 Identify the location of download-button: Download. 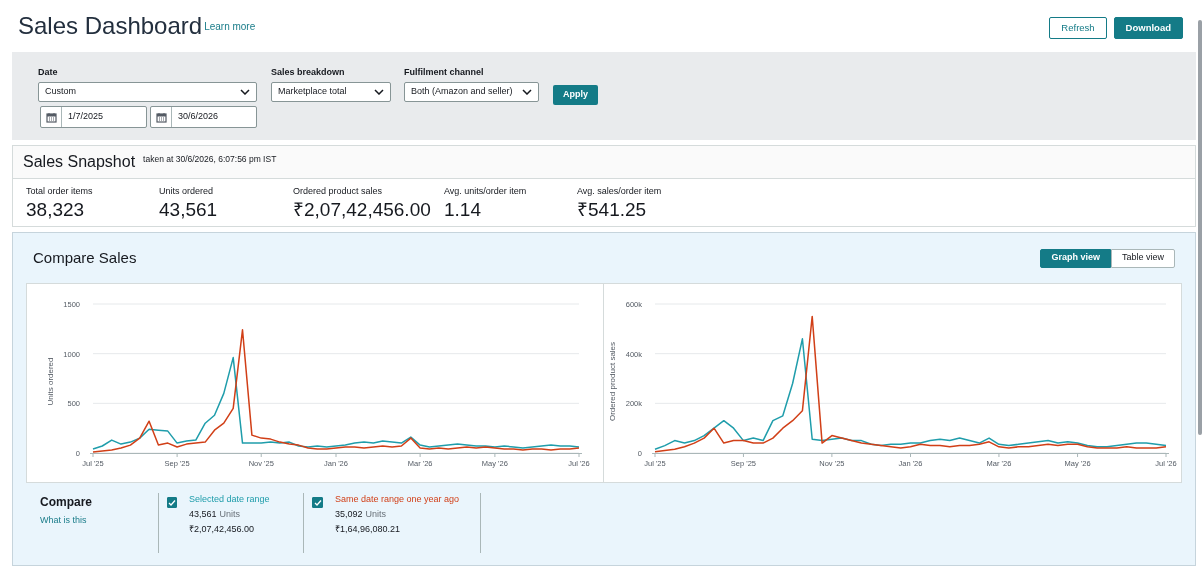
(1148, 28).